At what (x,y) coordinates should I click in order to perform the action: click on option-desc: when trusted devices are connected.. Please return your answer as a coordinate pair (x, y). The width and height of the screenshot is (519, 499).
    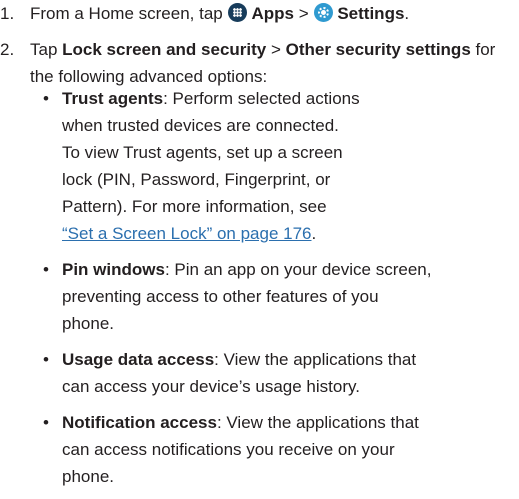
    Looking at the image, I should click on (200, 125).